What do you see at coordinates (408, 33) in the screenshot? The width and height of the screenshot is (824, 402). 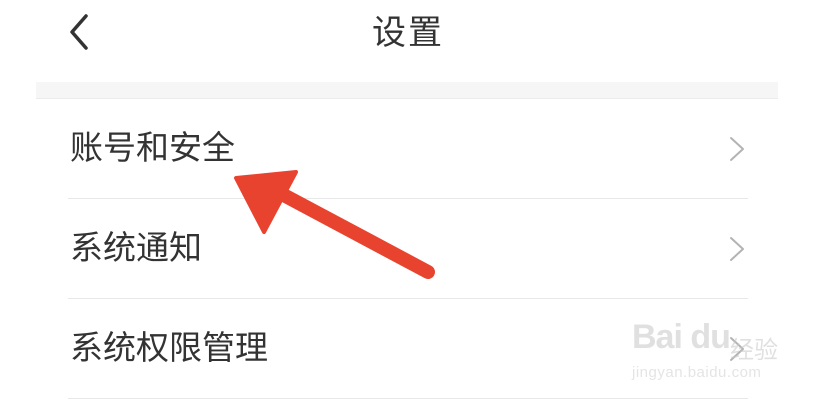 I see `page-title: 设置` at bounding box center [408, 33].